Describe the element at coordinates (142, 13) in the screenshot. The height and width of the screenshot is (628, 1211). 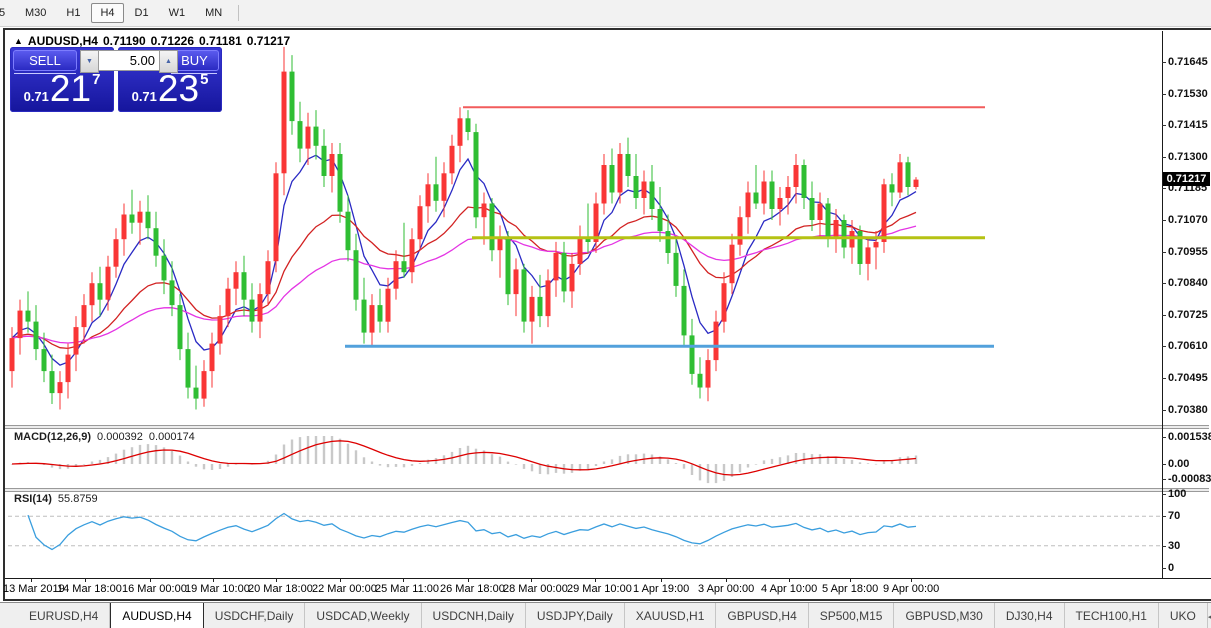
I see `timeframe-button-D1: D1` at that location.